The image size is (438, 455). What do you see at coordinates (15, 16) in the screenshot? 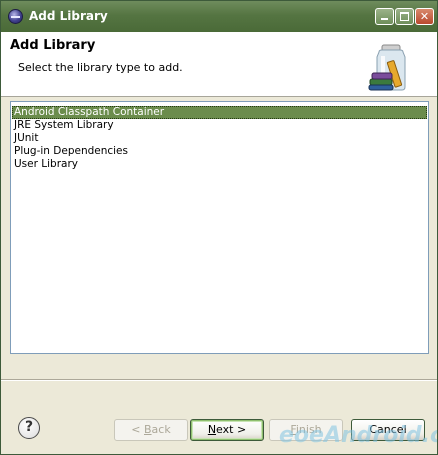
I see `eclipse-icon` at bounding box center [15, 16].